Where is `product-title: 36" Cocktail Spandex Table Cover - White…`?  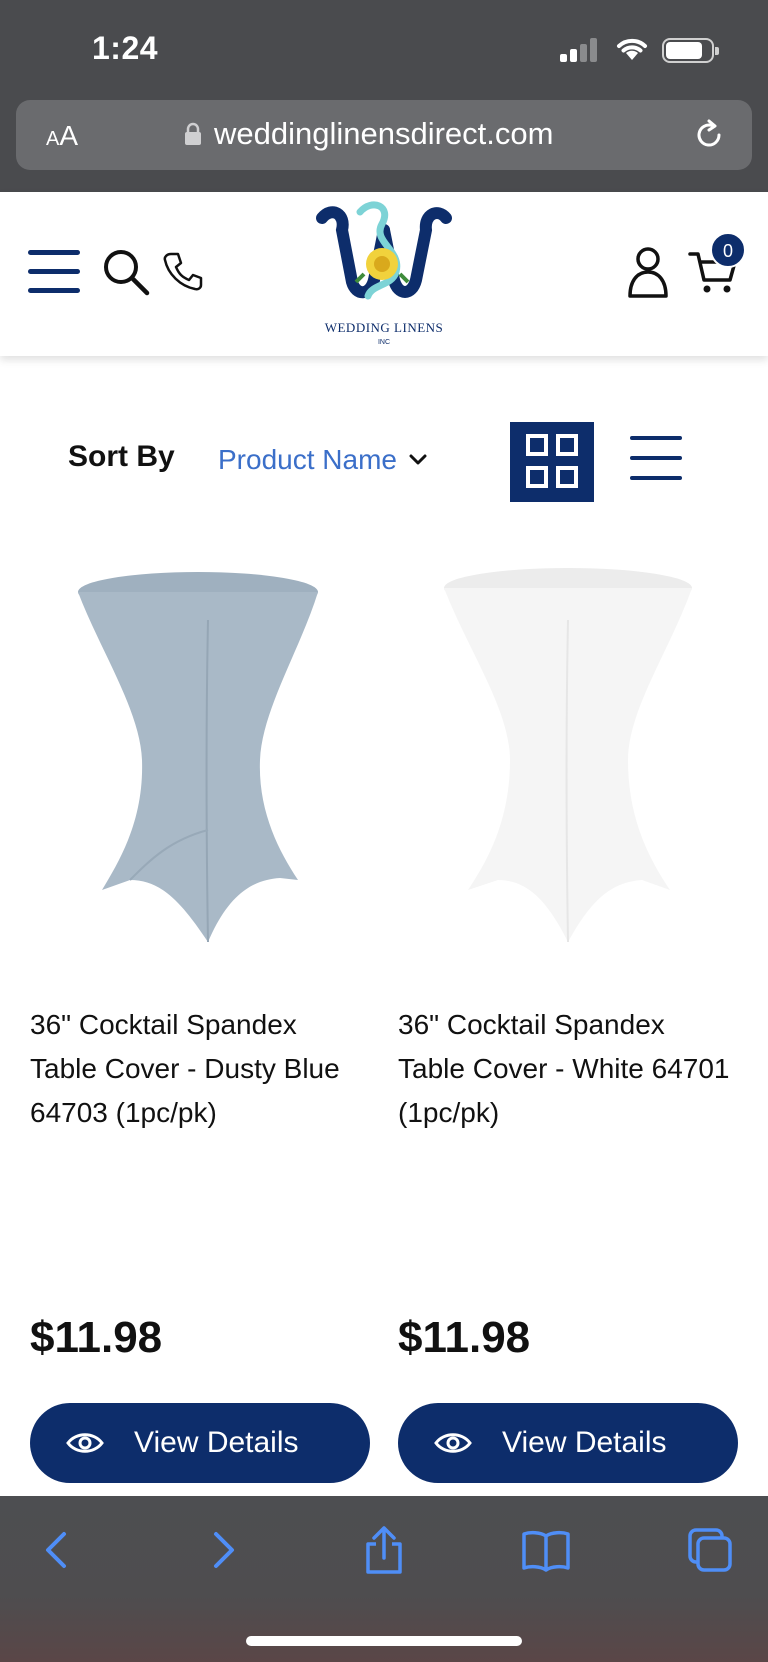 product-title: 36" Cocktail Spandex Table Cover - White… is located at coordinates (568, 1153).